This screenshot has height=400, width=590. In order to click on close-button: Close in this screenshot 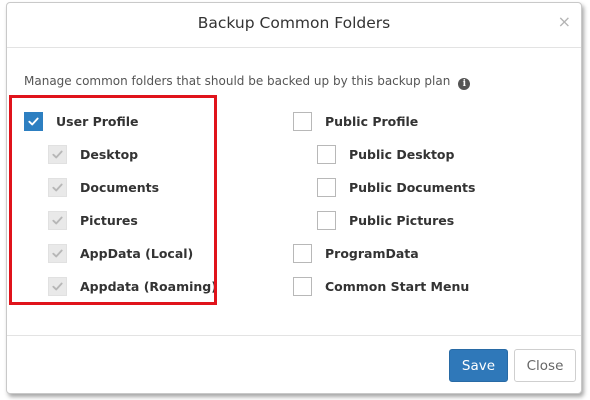, I will do `click(545, 365)`.